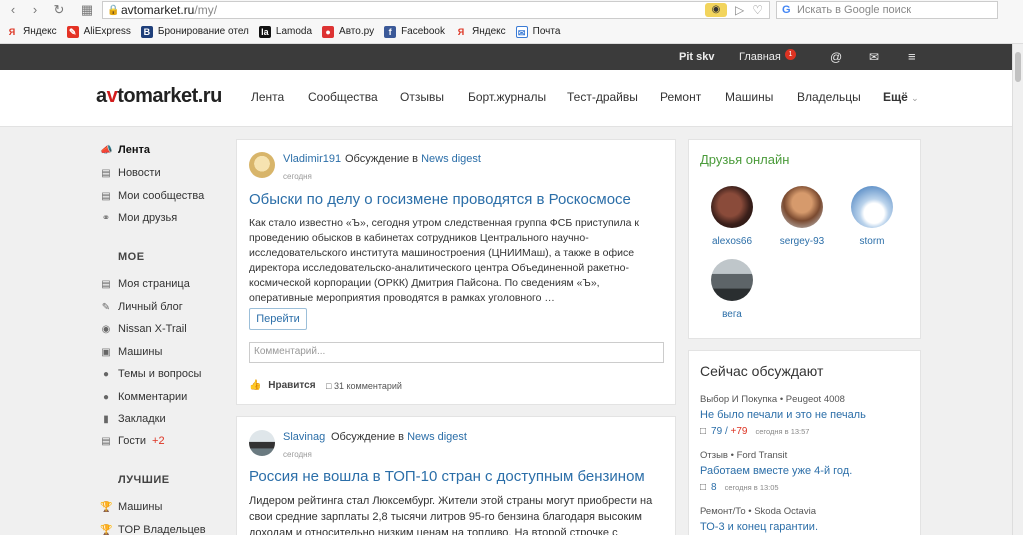 This screenshot has width=1023, height=535. I want to click on notification-badge: 1, so click(790, 54).